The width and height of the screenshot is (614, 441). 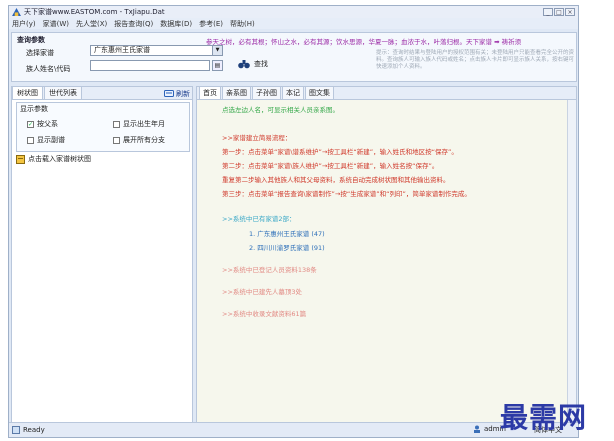 What do you see at coordinates (133, 24) in the screenshot?
I see `menu-report-query: 报告查询(Q)` at bounding box center [133, 24].